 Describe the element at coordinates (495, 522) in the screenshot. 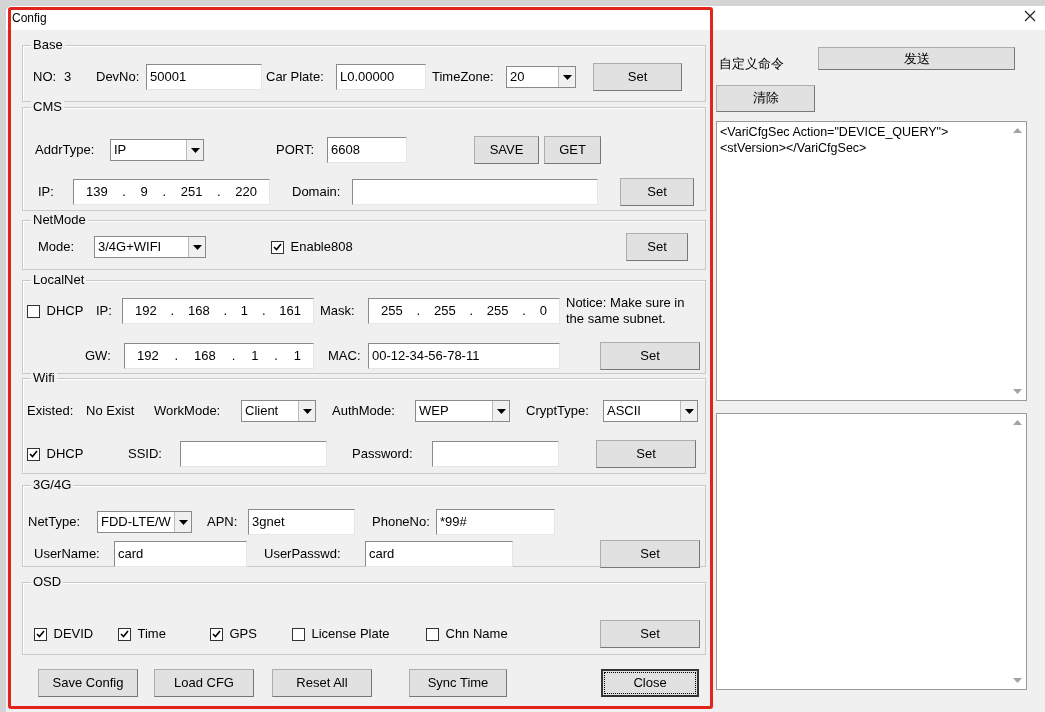

I see `text-field: *99#` at that location.